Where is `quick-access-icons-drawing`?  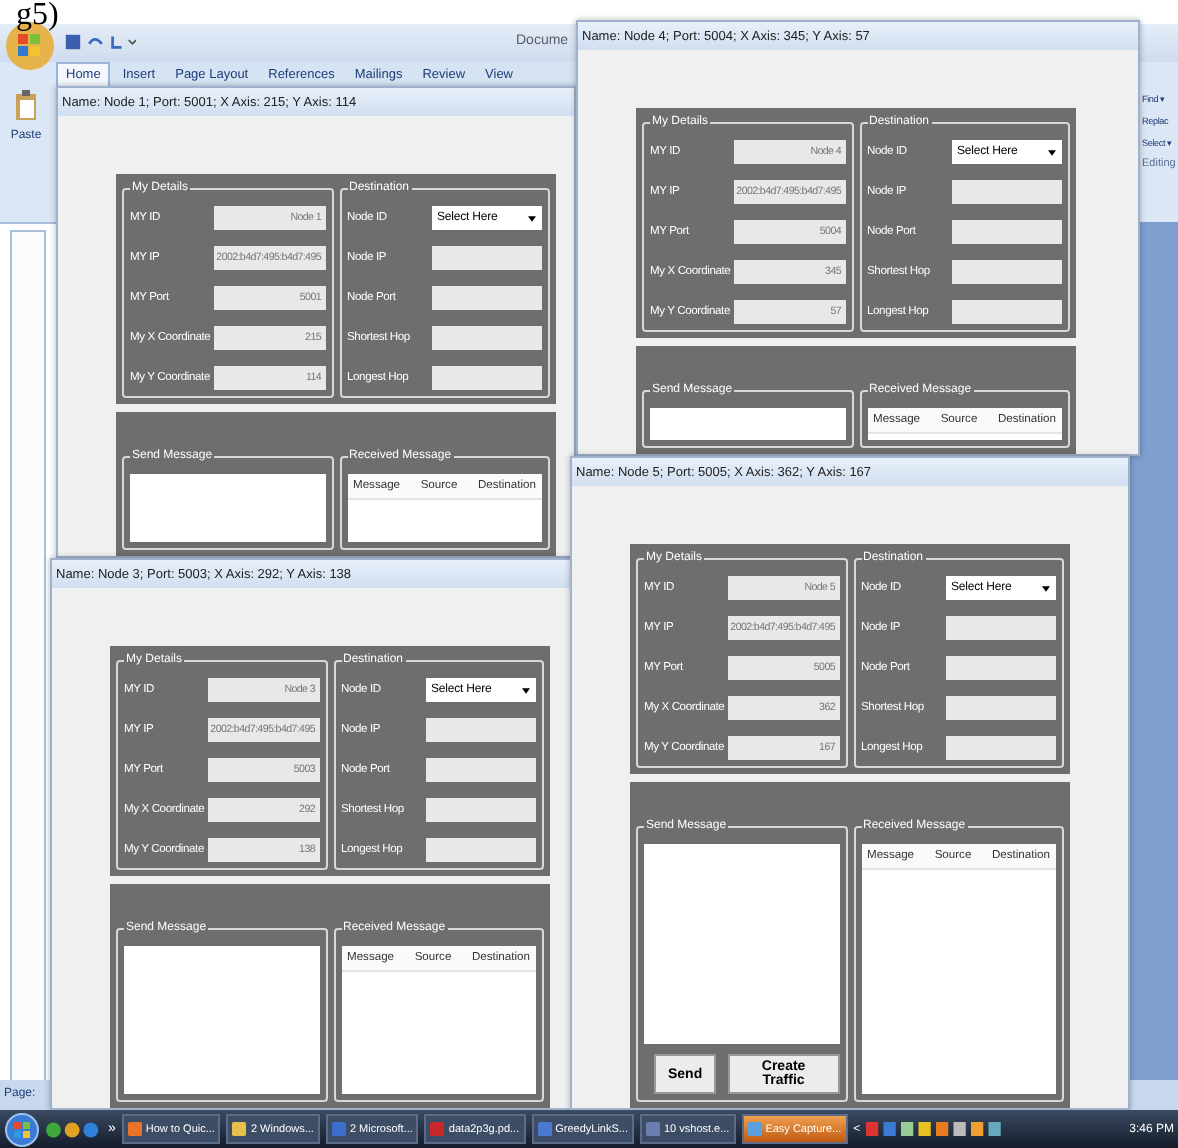 quick-access-icons-drawing is located at coordinates (100, 42).